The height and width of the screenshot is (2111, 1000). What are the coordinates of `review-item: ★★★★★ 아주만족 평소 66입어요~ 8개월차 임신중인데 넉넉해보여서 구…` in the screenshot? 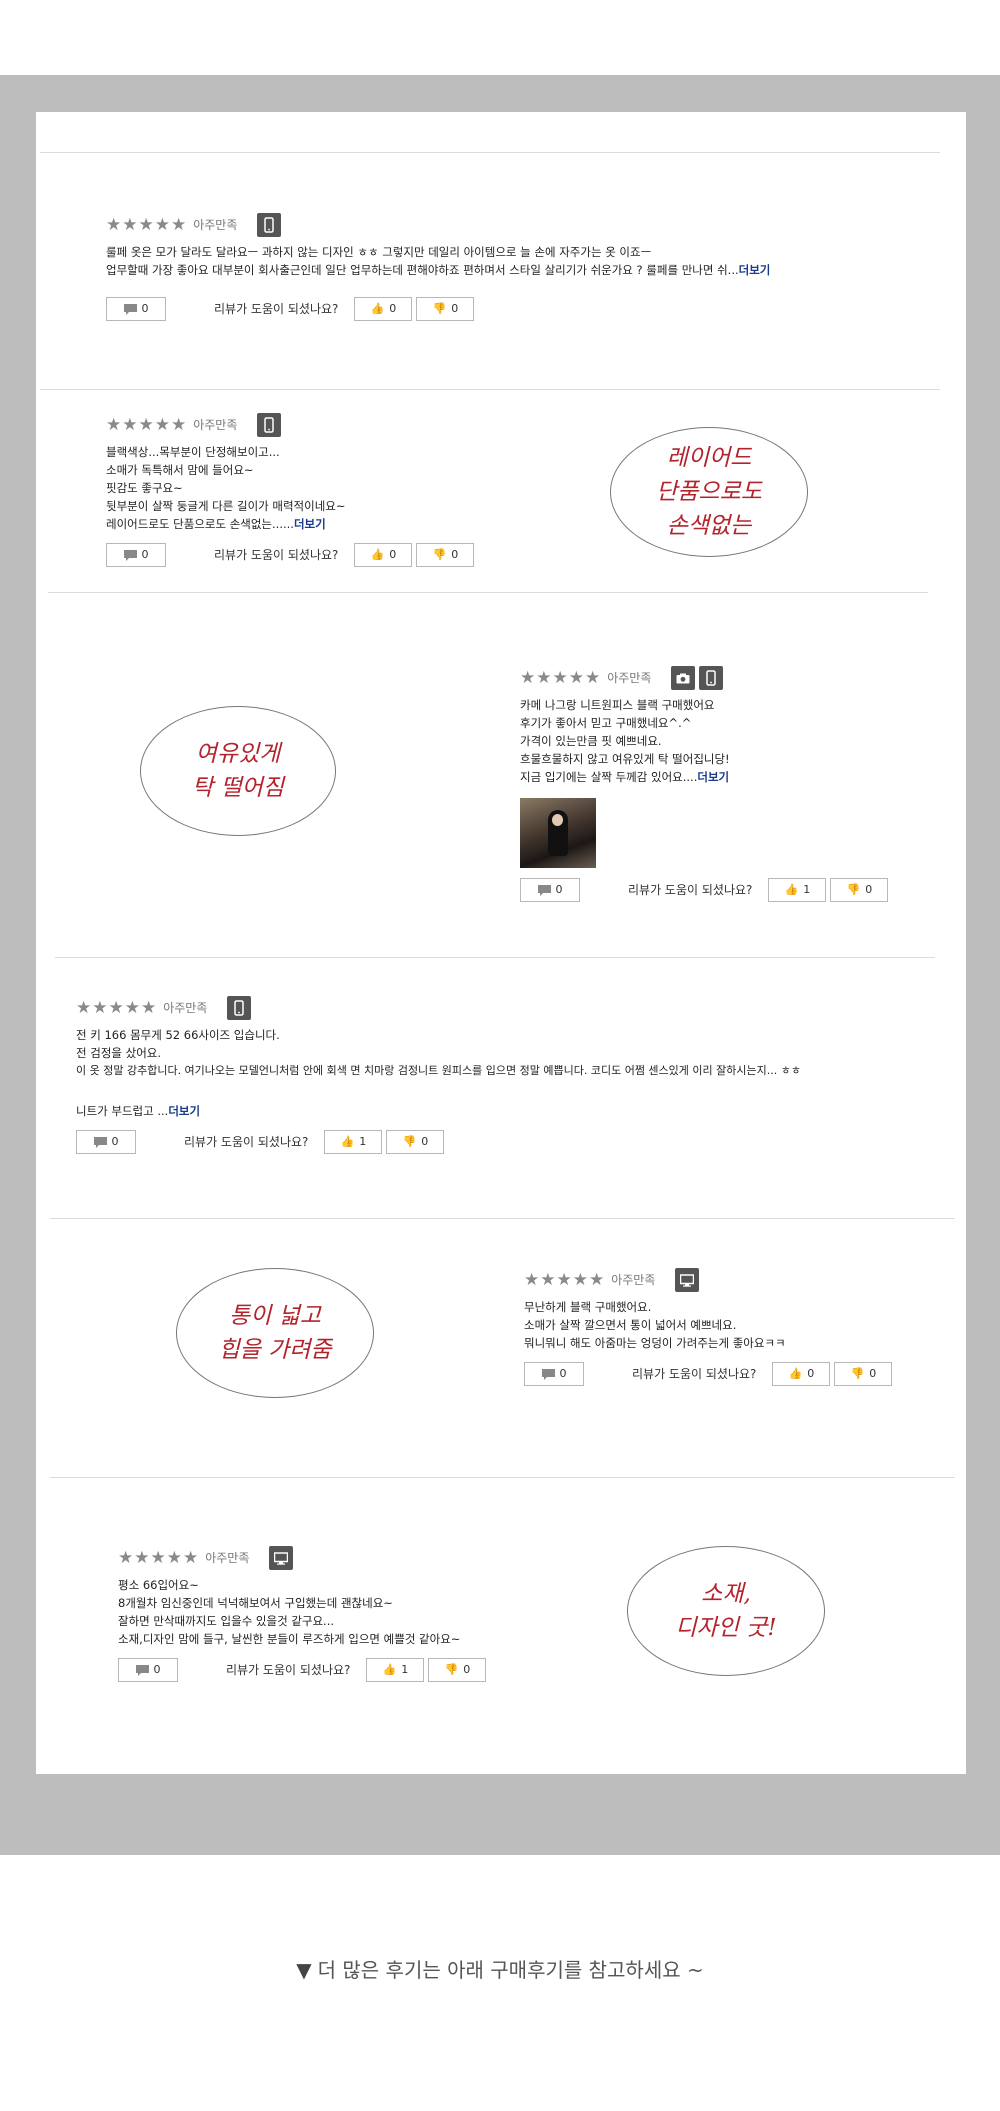 It's located at (338, 1614).